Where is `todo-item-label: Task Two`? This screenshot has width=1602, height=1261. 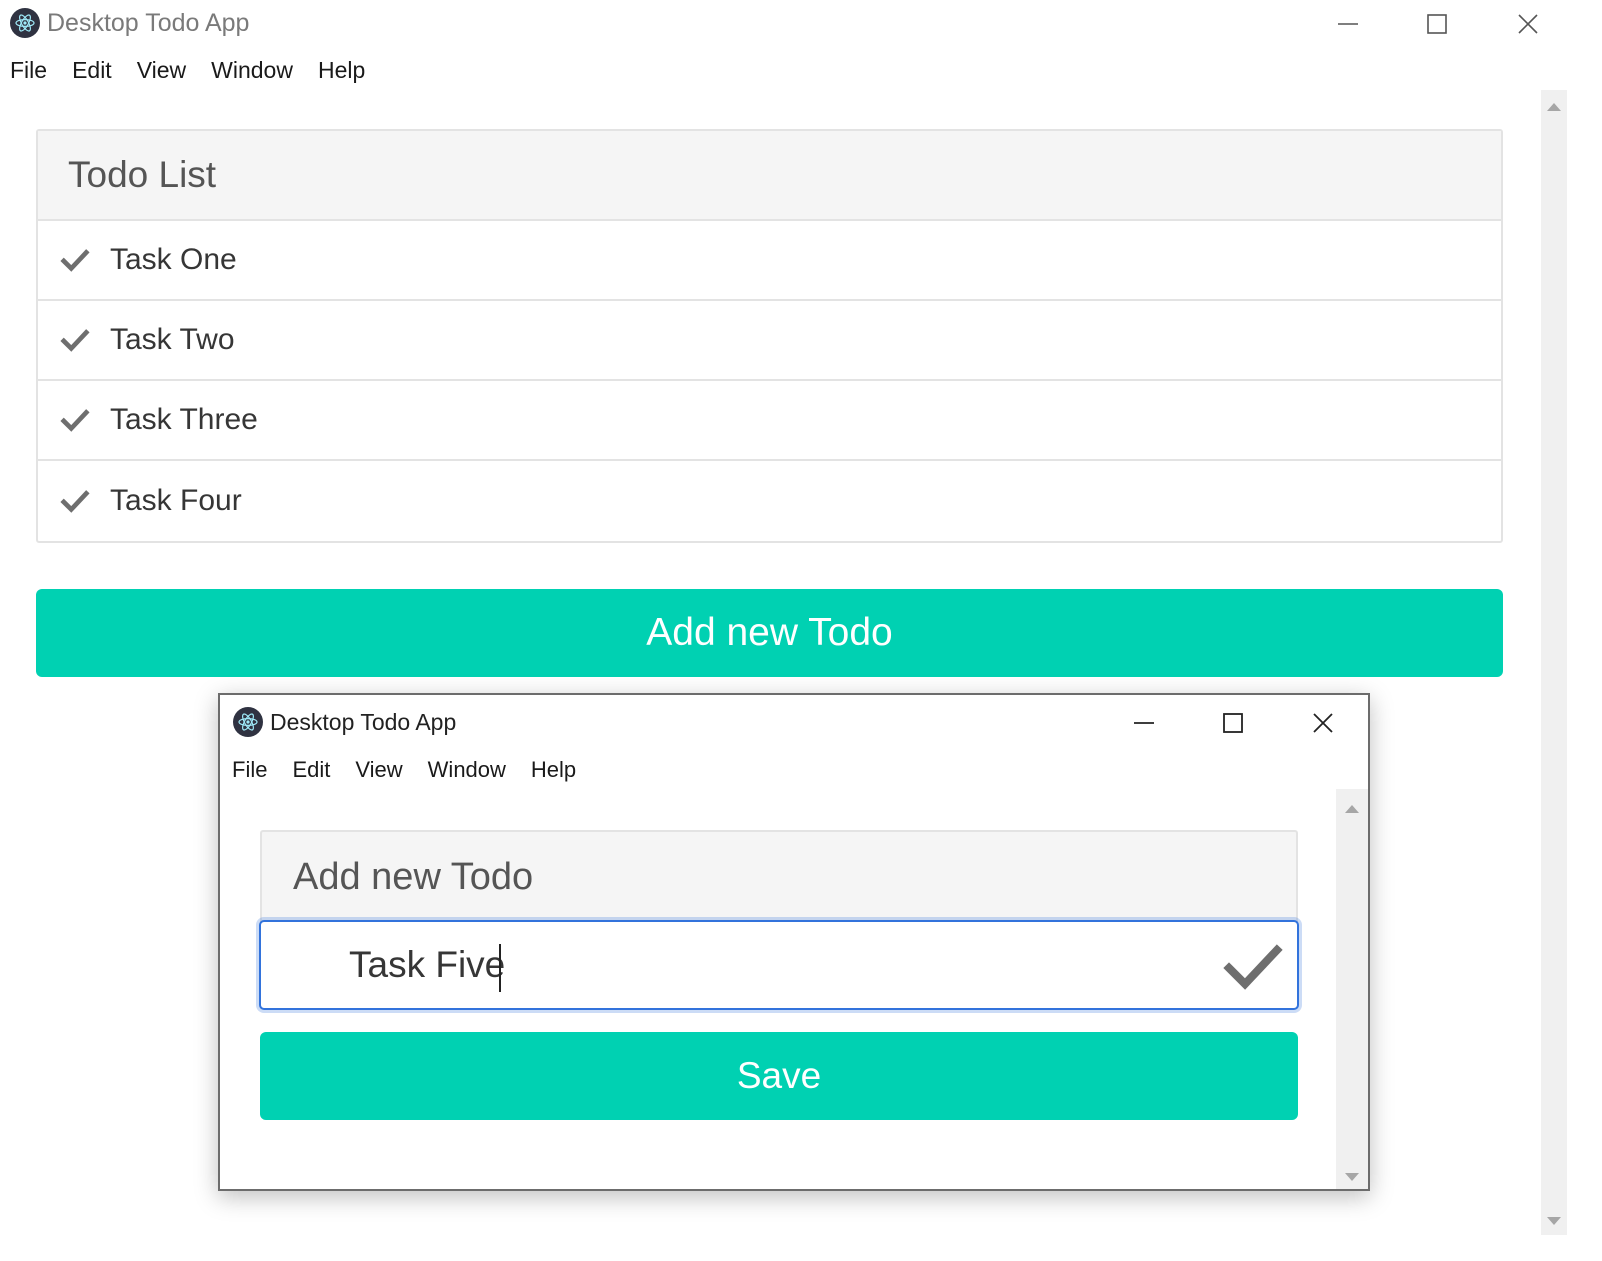 todo-item-label: Task Two is located at coordinates (172, 339).